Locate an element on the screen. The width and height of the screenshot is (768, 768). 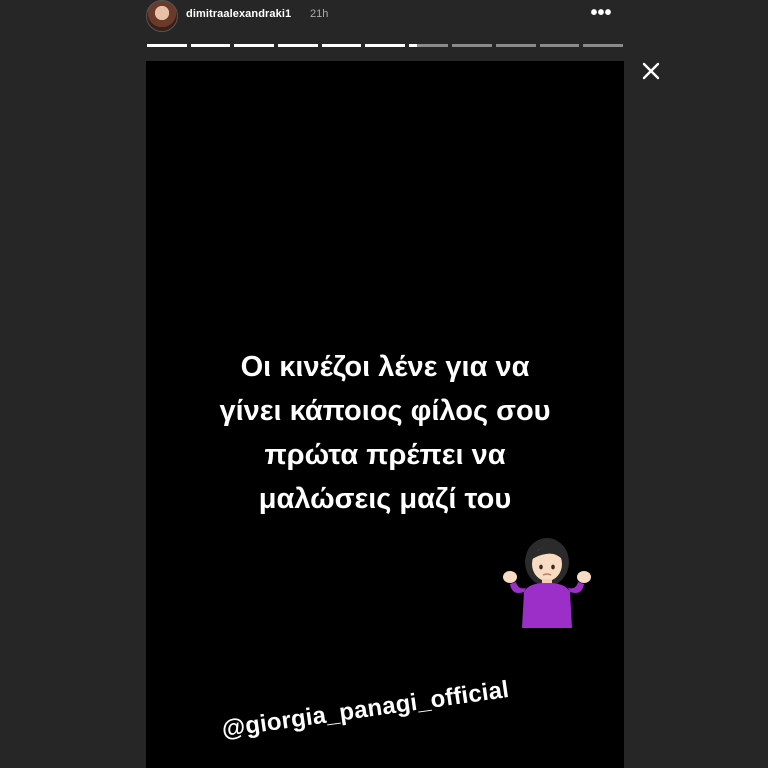
close-icon is located at coordinates (651, 71).